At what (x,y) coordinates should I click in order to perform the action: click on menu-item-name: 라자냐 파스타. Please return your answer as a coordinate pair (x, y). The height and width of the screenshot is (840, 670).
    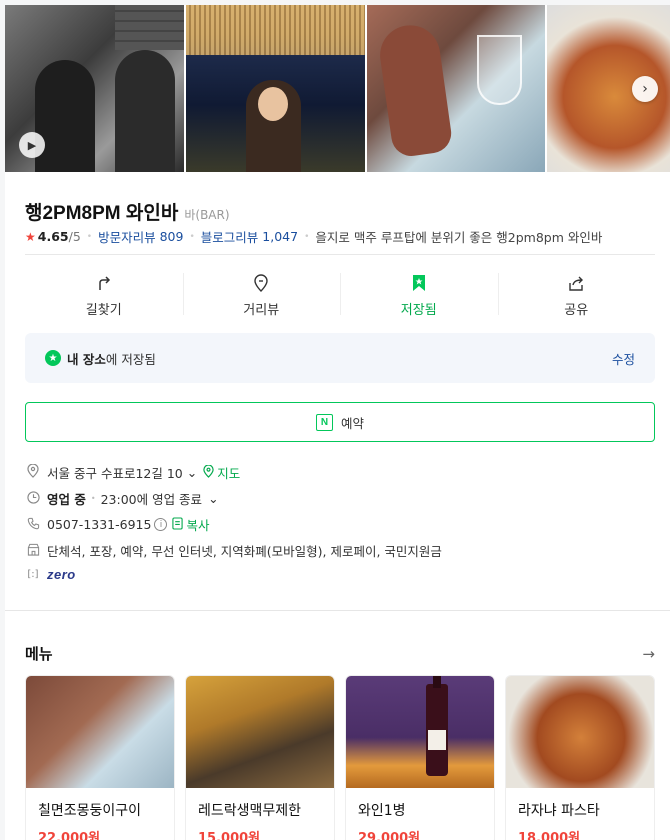
    Looking at the image, I should click on (559, 811).